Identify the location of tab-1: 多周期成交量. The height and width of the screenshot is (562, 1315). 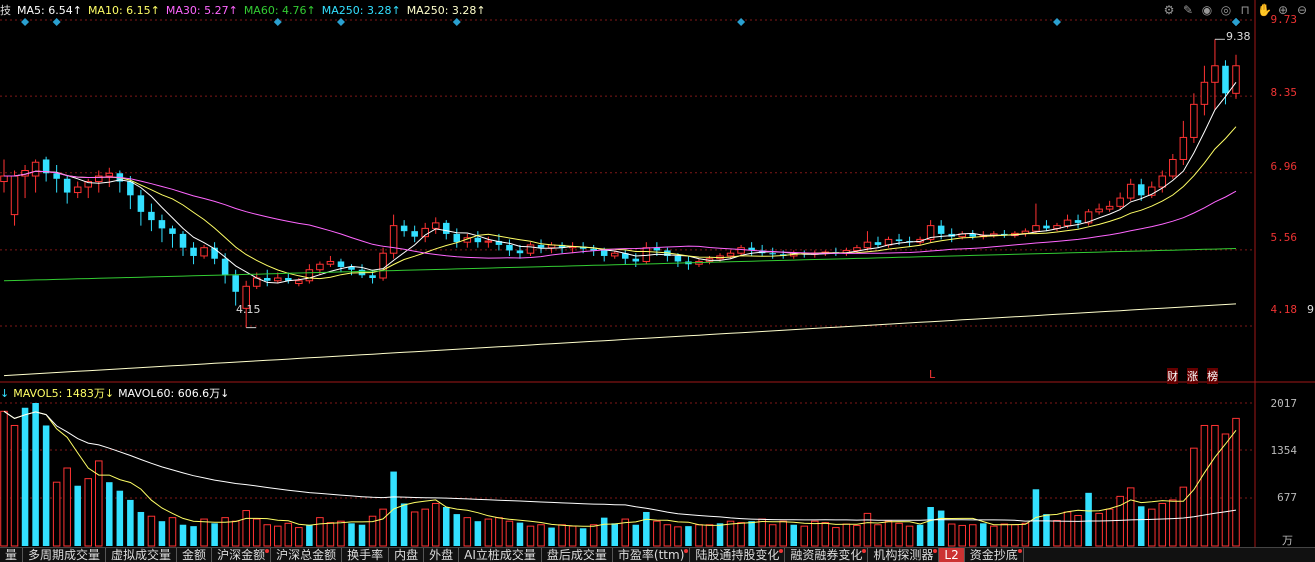
(65, 555).